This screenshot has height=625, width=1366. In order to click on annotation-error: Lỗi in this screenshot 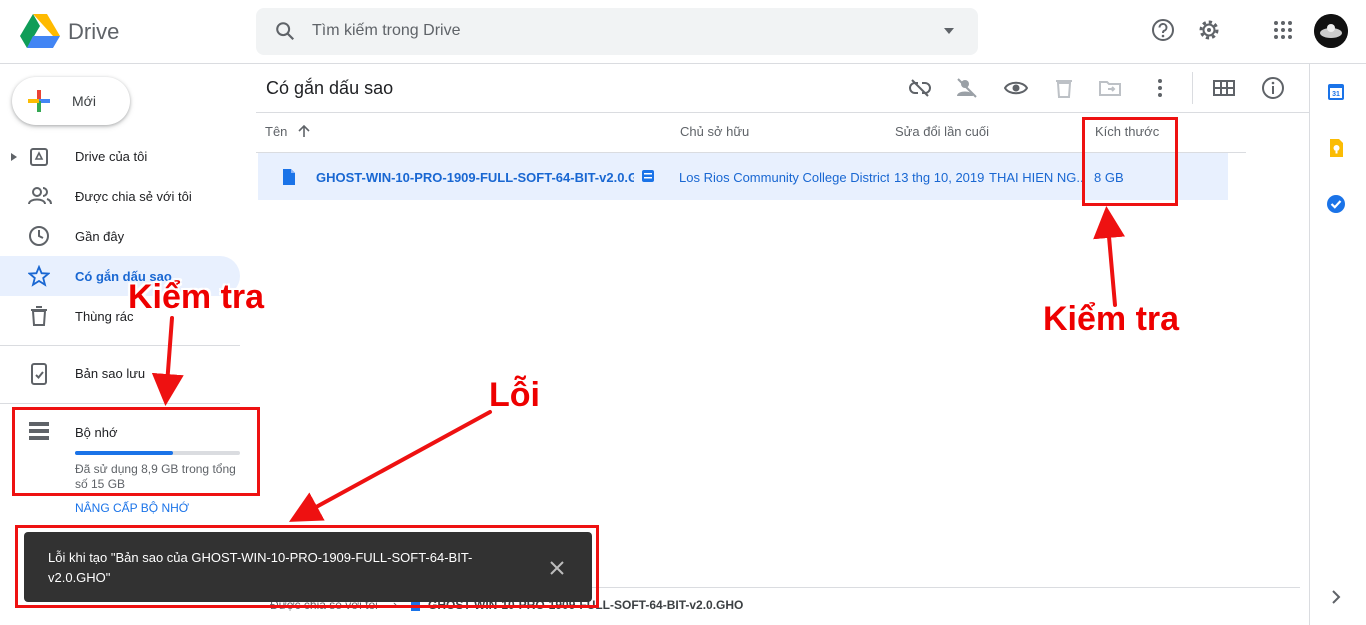, I will do `click(514, 395)`.